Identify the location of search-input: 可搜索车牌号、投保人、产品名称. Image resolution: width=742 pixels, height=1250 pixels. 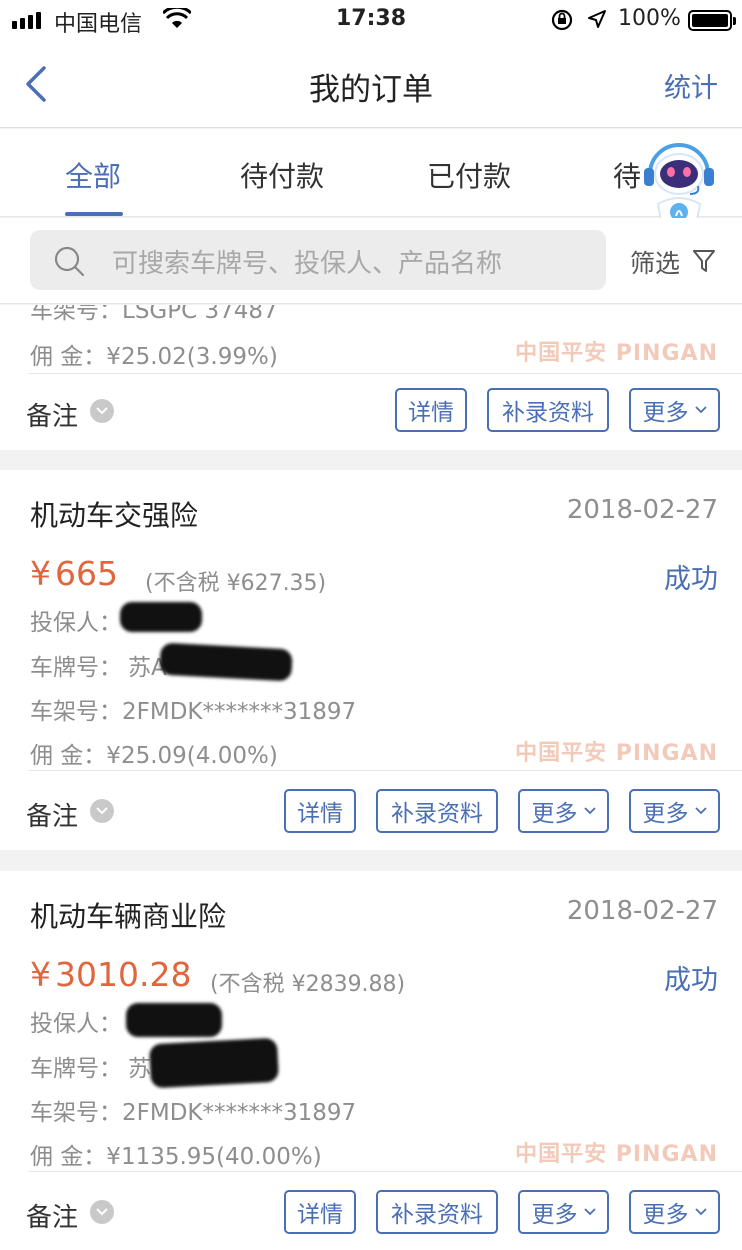
(318, 260).